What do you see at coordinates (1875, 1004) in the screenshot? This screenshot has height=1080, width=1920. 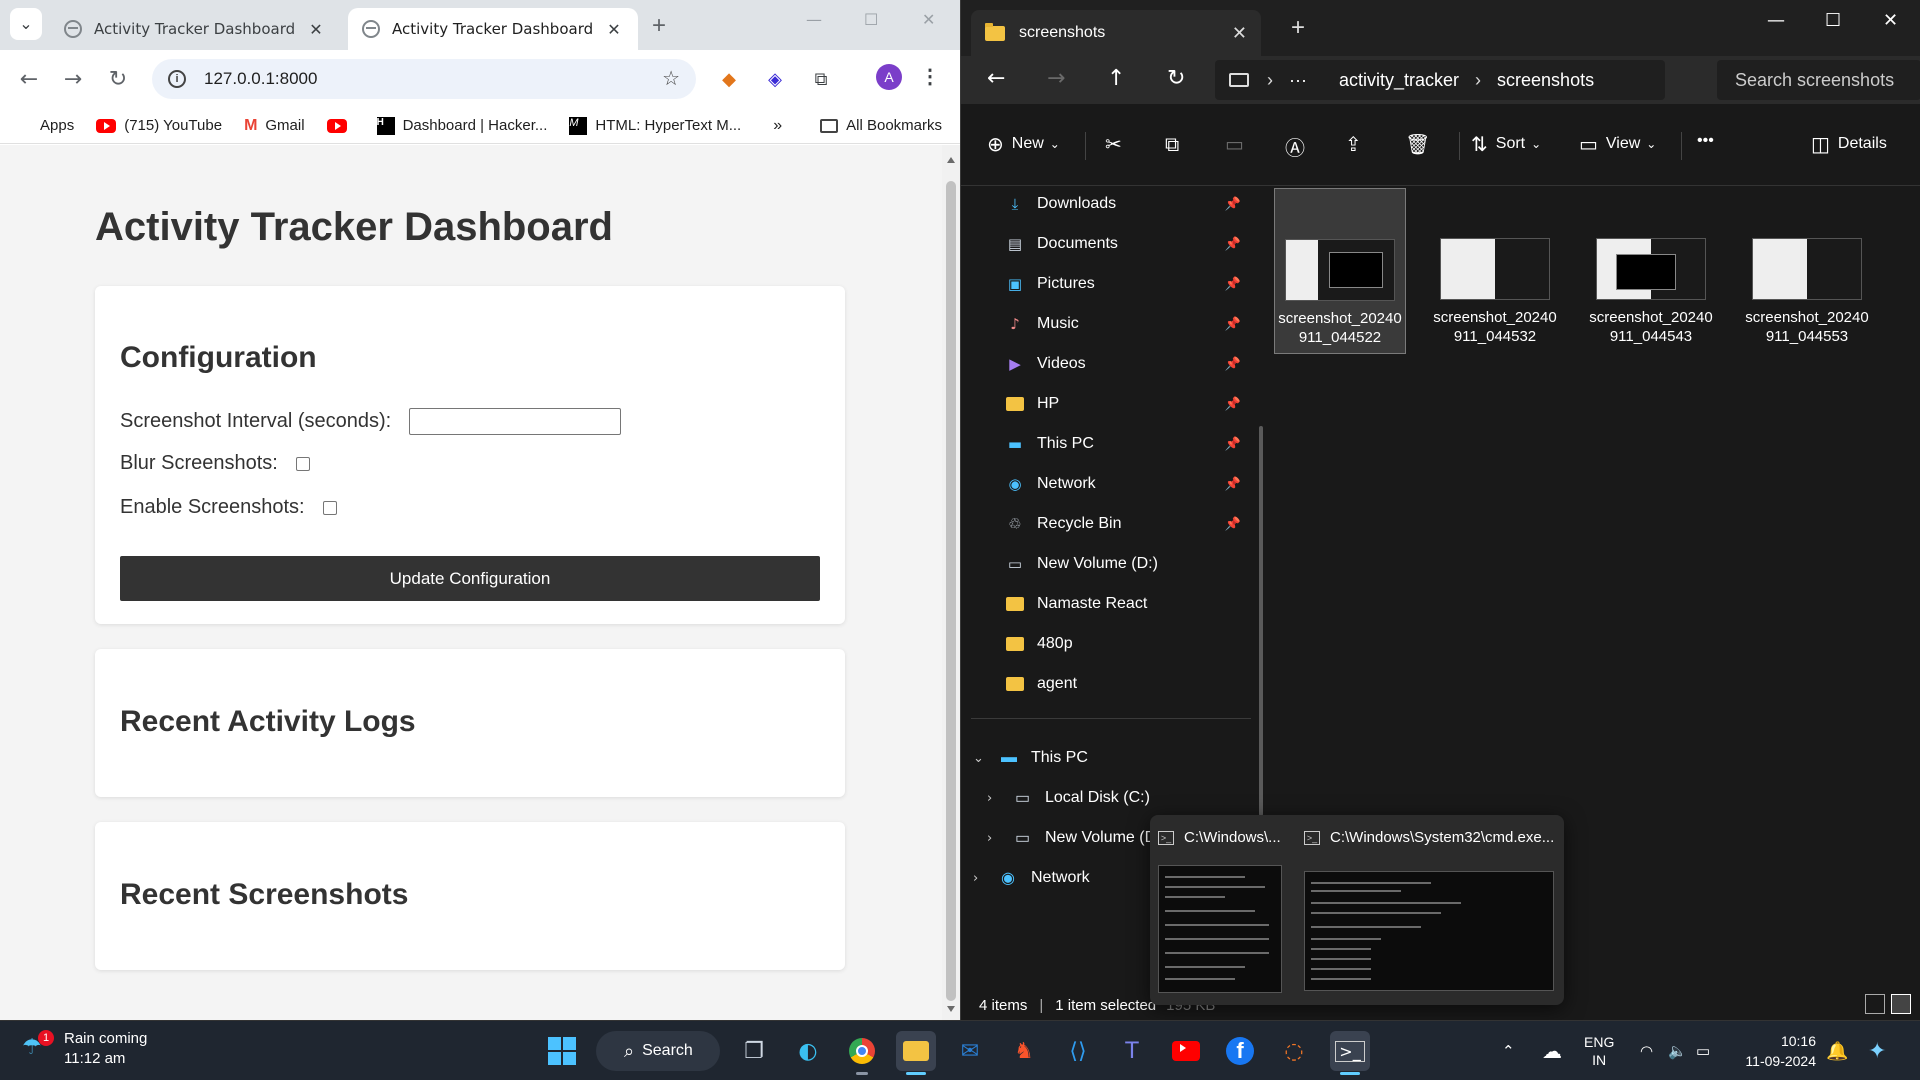 I see `details-view-icon` at bounding box center [1875, 1004].